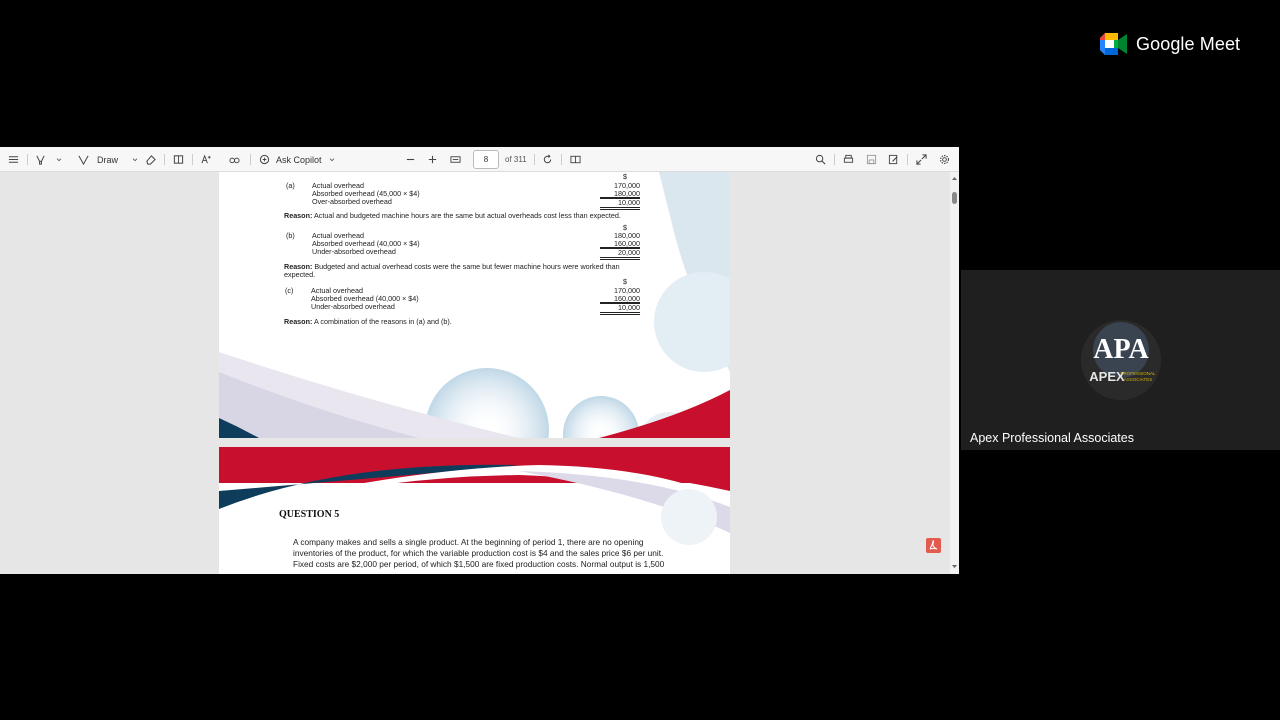  I want to click on avatar: APA APEX PROFESSIONAL ASSOCIATES, so click(1121, 360).